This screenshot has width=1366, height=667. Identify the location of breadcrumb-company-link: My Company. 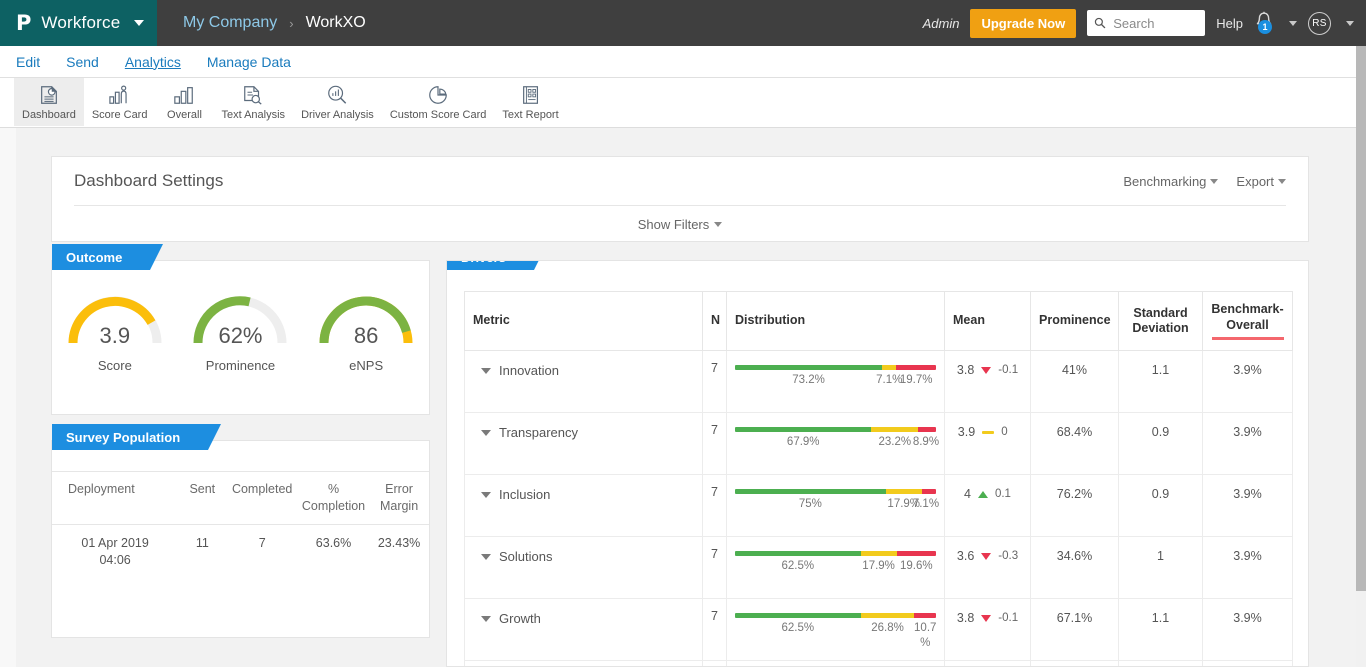
(230, 23).